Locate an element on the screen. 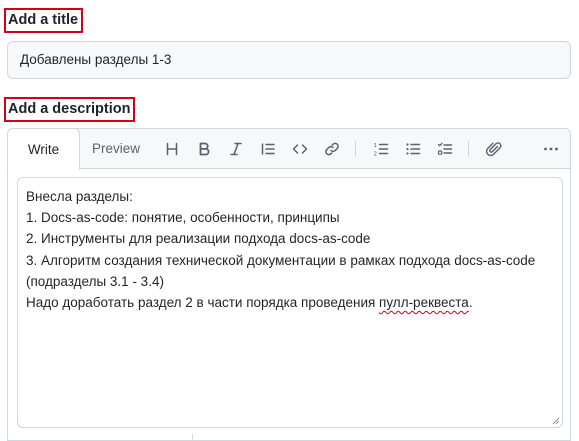 Image resolution: width=579 pixels, height=441 pixels. description-text: . is located at coordinates (470, 303).